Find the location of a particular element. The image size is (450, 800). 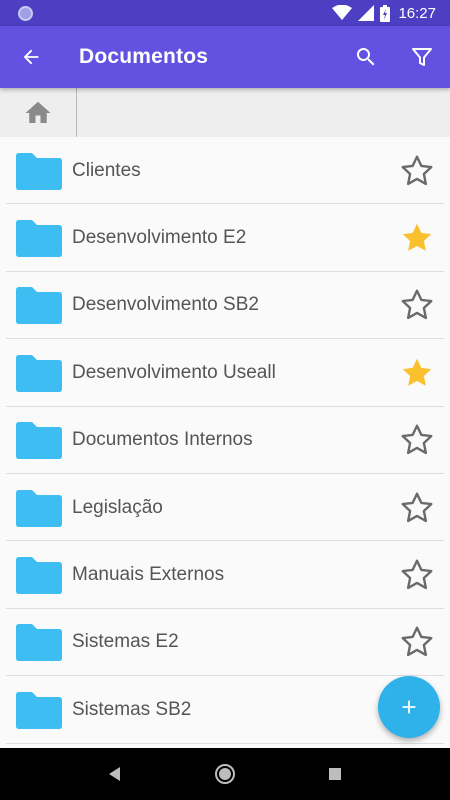

add-button is located at coordinates (409, 707).